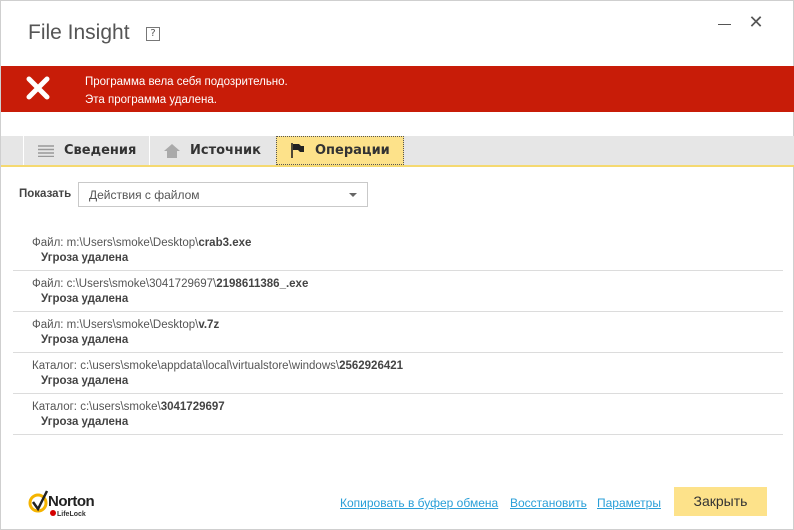 The image size is (794, 530). What do you see at coordinates (100, 150) in the screenshot?
I see `tab-label: Сведения` at bounding box center [100, 150].